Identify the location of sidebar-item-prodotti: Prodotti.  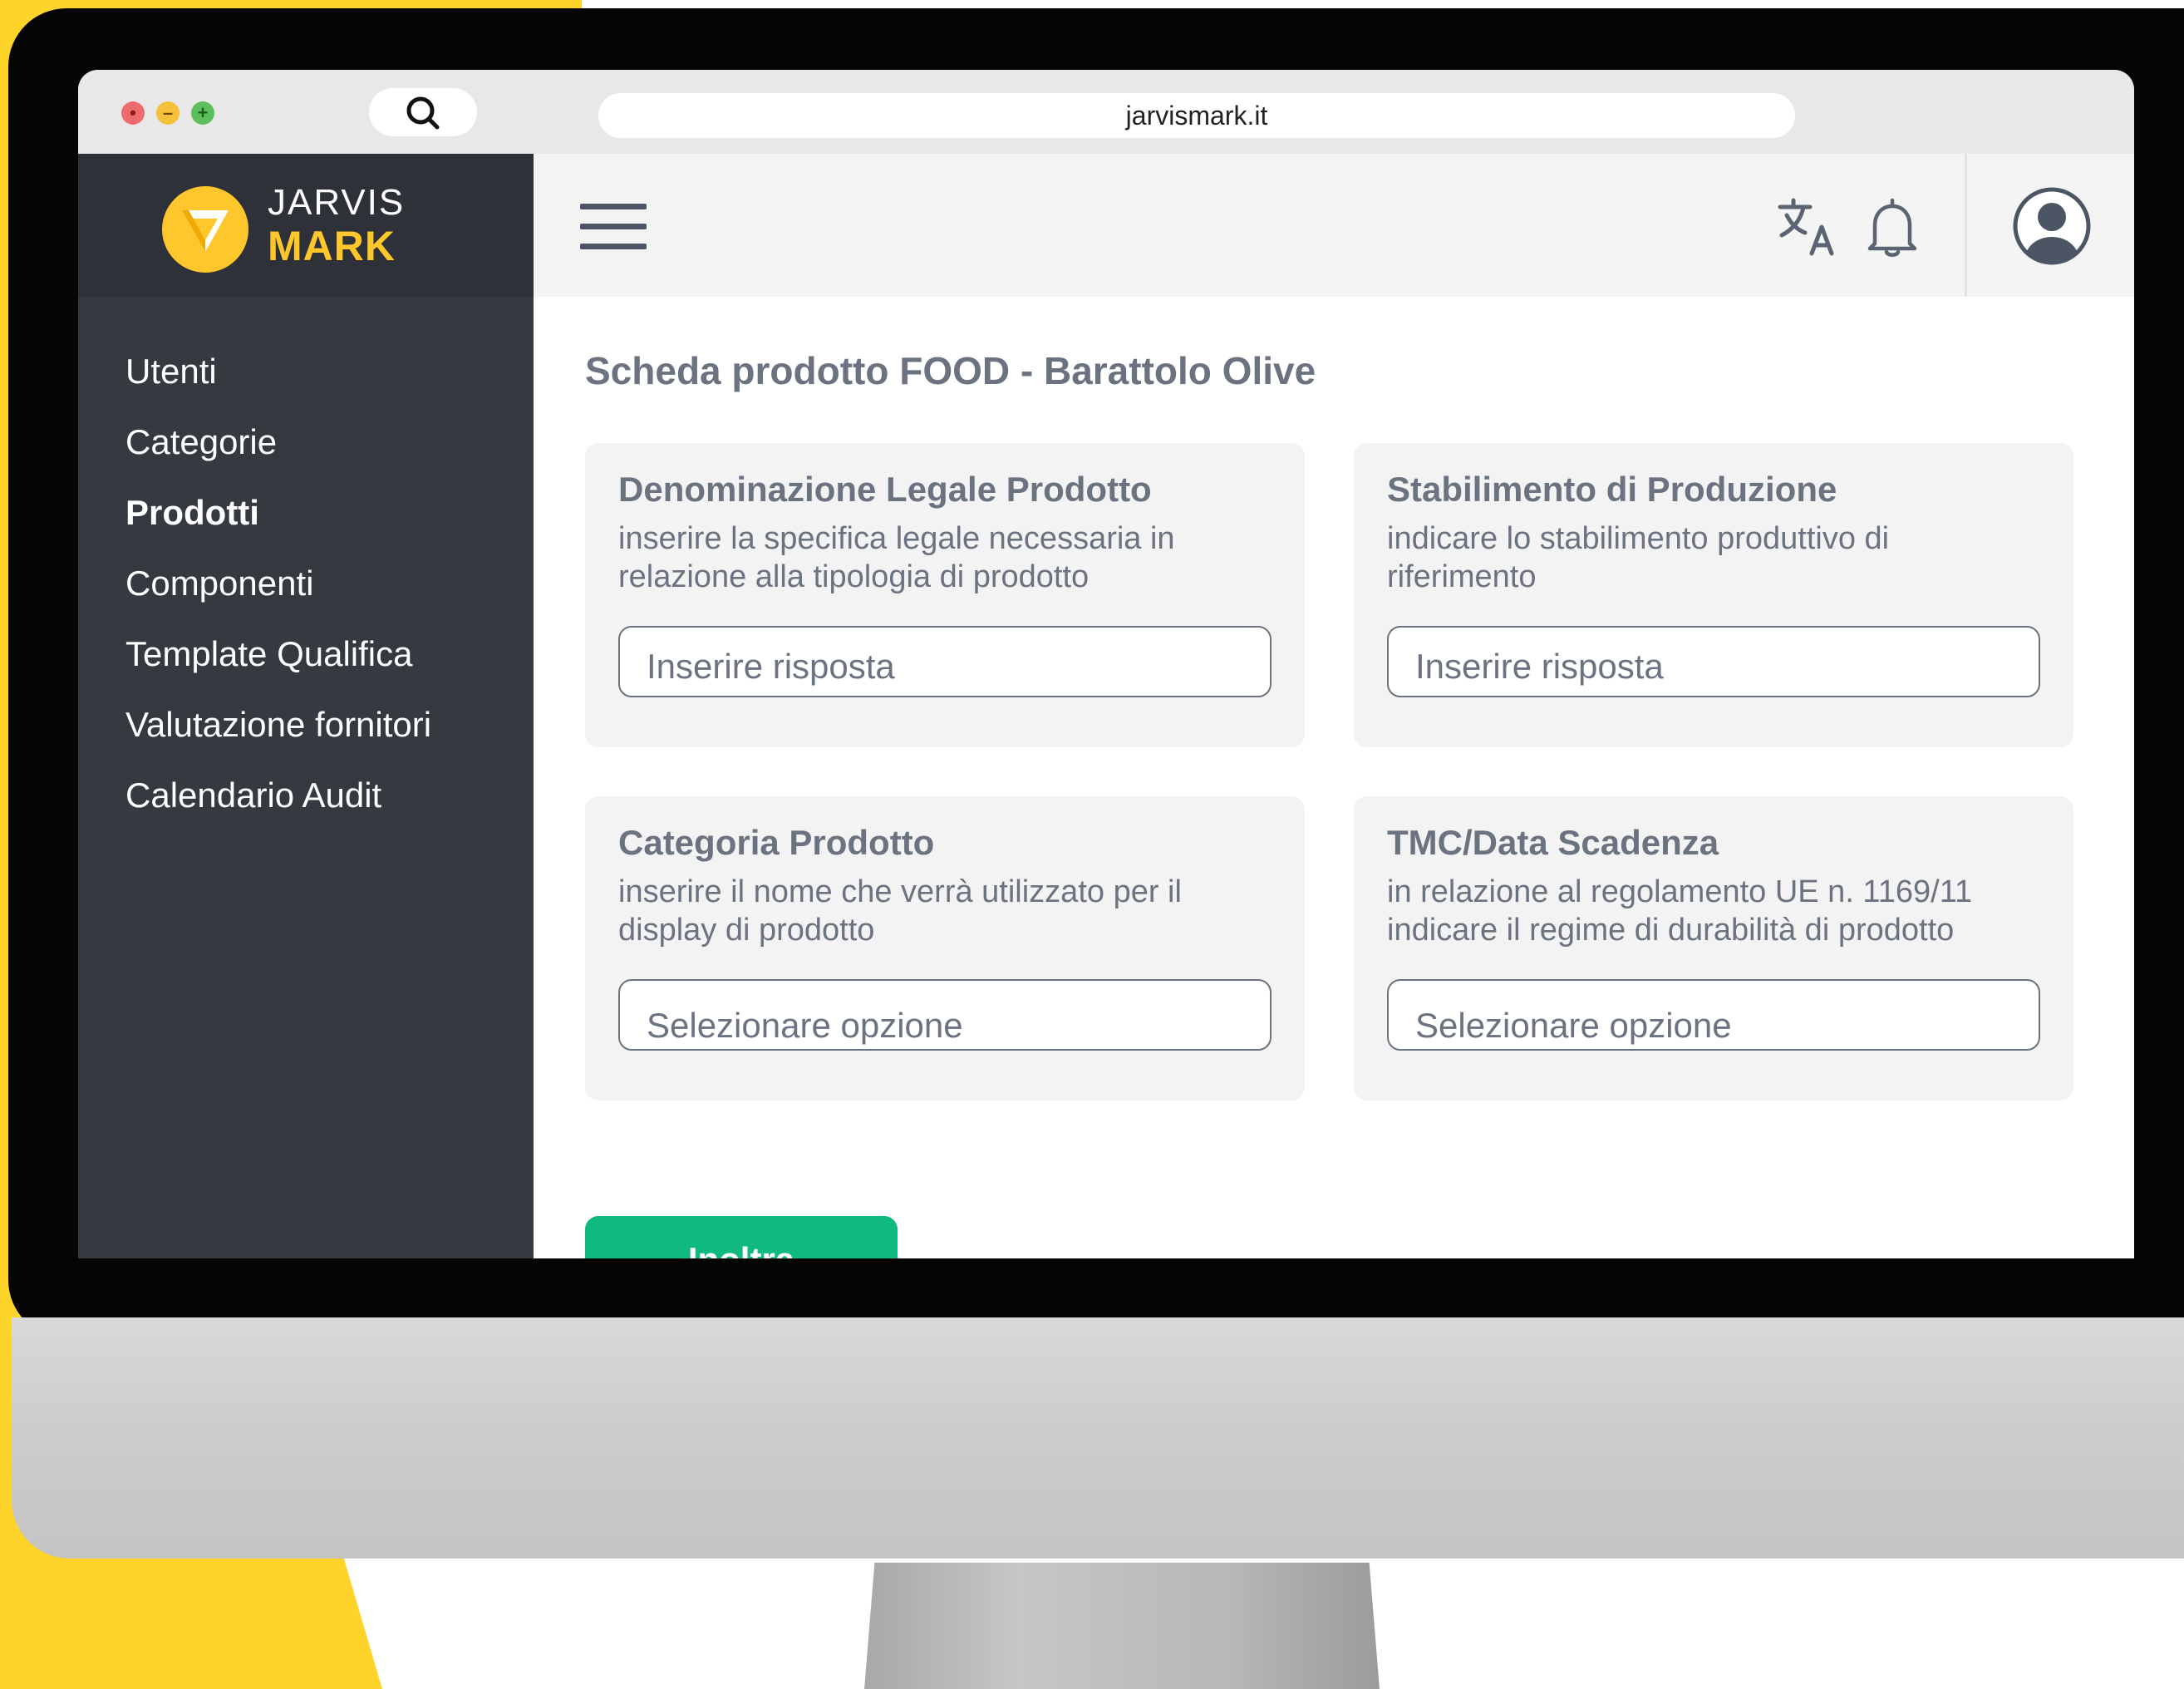
(192, 513).